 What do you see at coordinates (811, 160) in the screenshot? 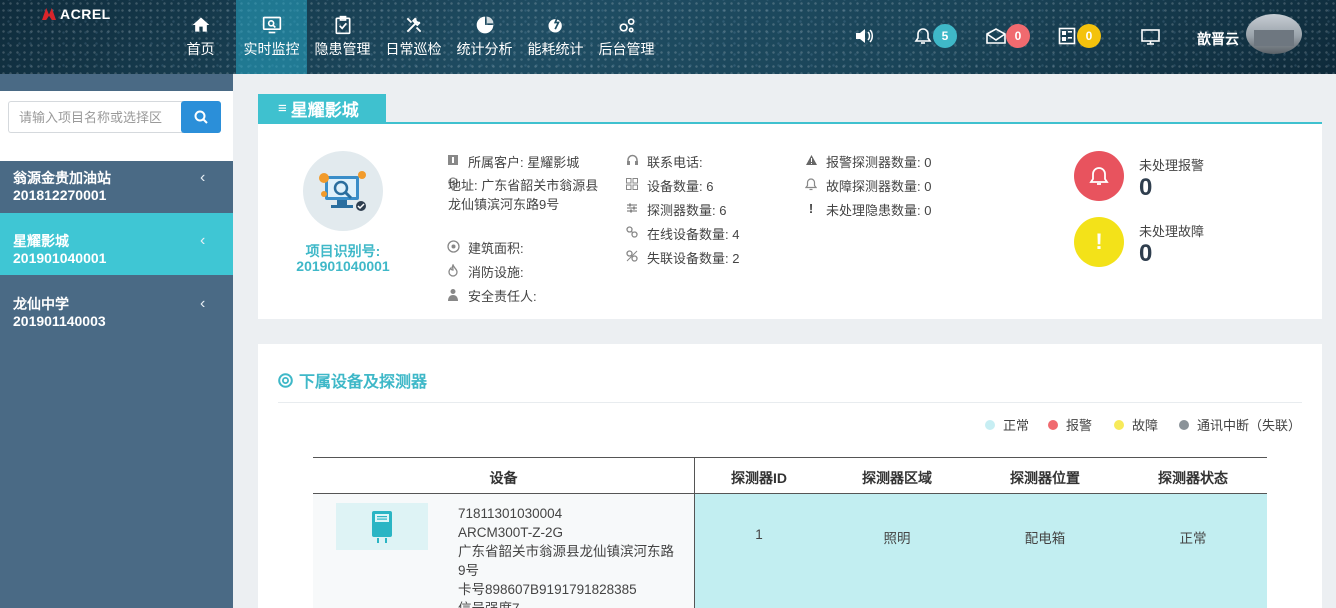
I see `warning-icon` at bounding box center [811, 160].